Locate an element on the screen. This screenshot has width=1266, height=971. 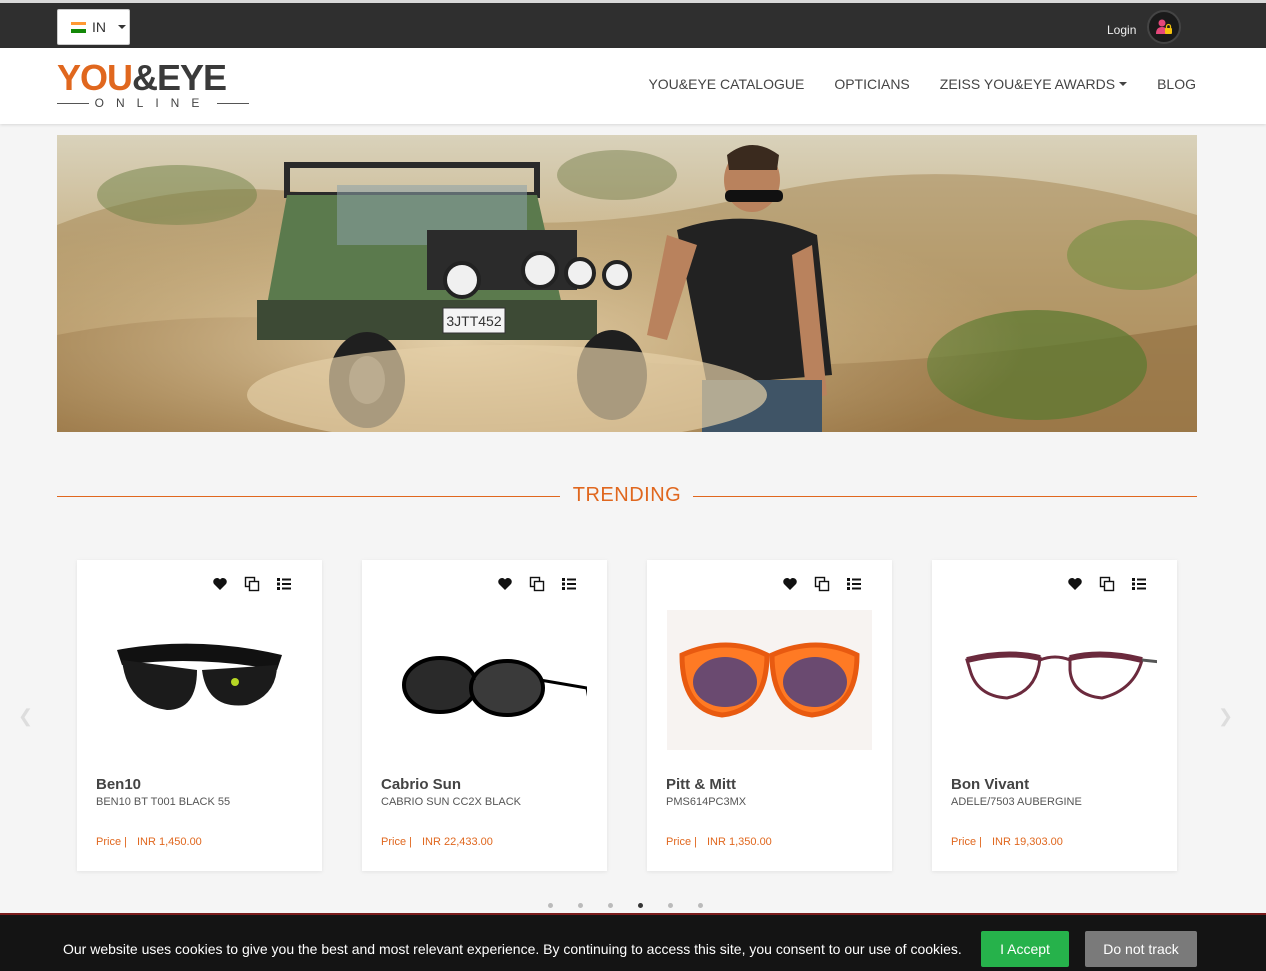
logo-text-amp: & is located at coordinates (145, 77).